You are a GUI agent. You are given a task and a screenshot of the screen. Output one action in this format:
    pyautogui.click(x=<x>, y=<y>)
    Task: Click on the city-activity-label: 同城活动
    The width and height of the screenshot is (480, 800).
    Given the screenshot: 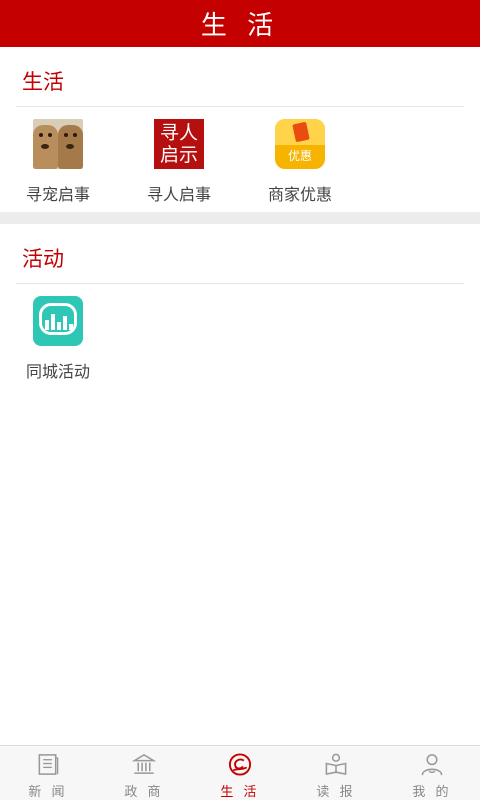 What is the action you would take?
    pyautogui.click(x=57, y=371)
    